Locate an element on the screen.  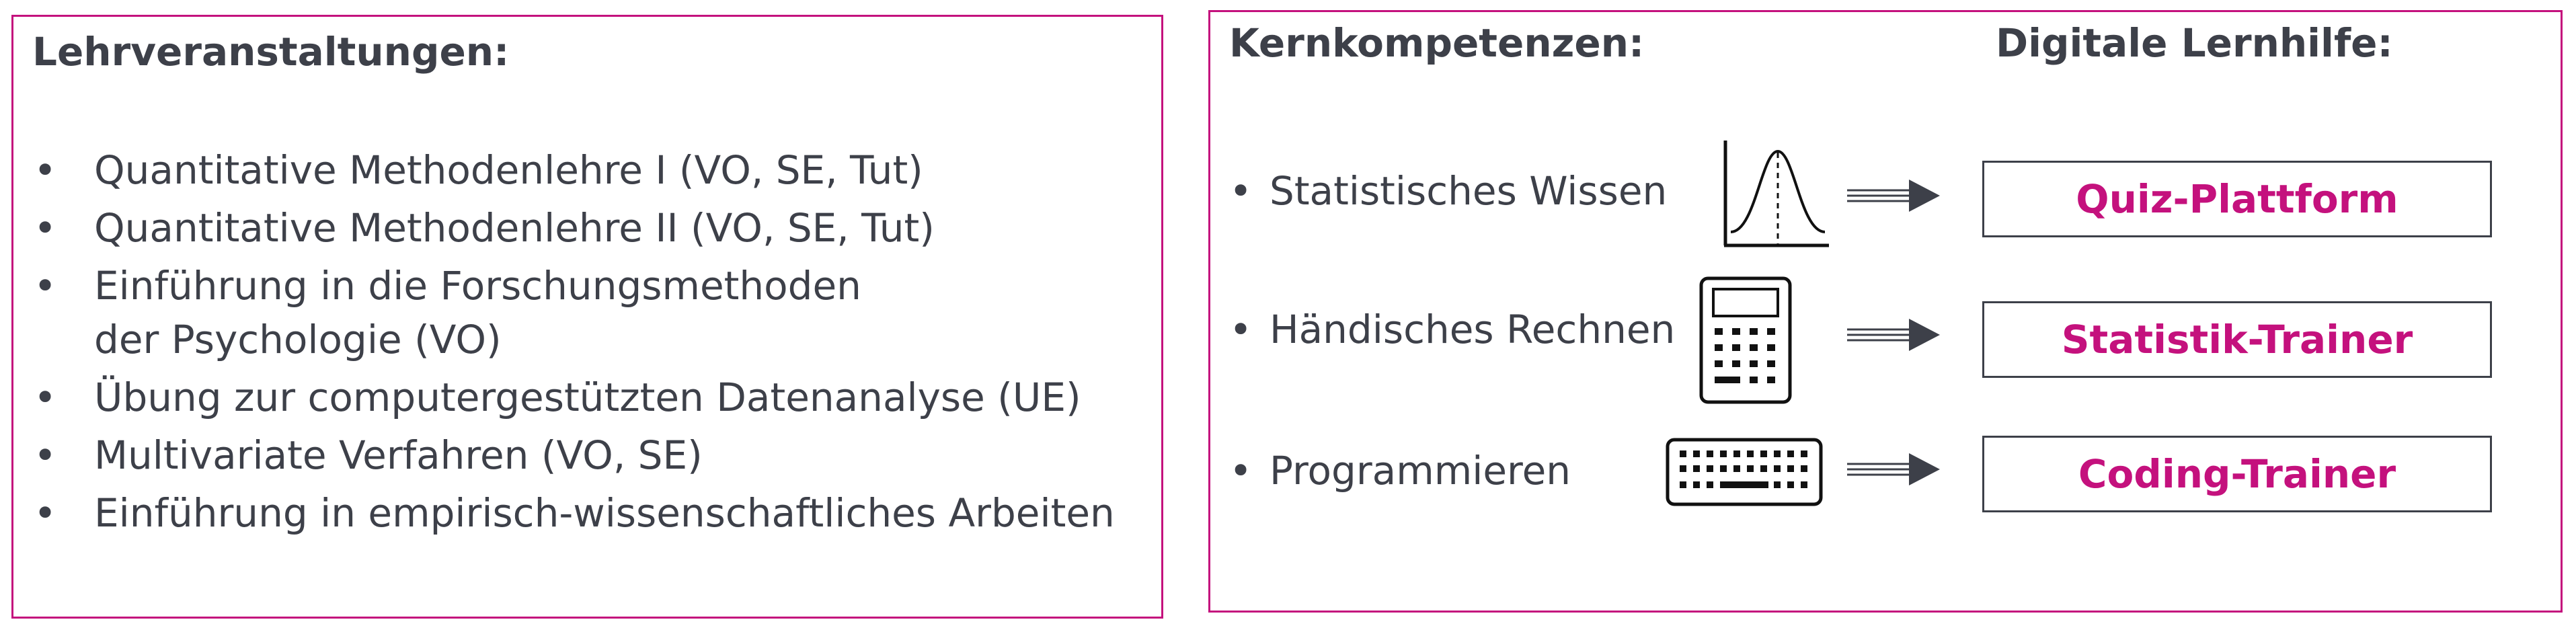
statistics-trainer-box: Statistik-Trainer is located at coordinates (2237, 339).